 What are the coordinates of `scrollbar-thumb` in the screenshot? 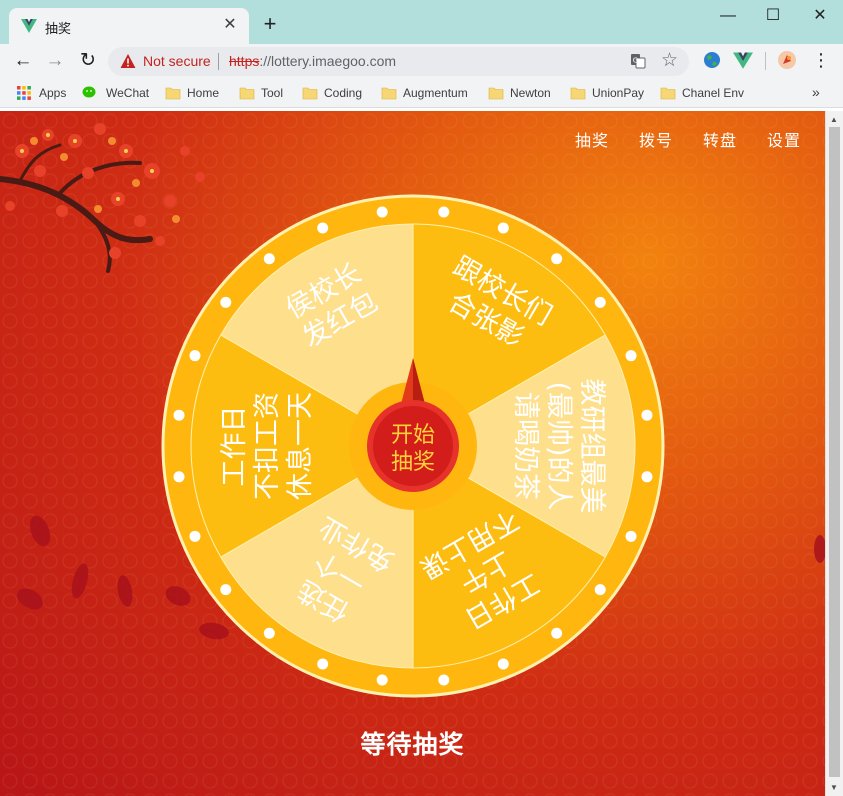 It's located at (834, 452).